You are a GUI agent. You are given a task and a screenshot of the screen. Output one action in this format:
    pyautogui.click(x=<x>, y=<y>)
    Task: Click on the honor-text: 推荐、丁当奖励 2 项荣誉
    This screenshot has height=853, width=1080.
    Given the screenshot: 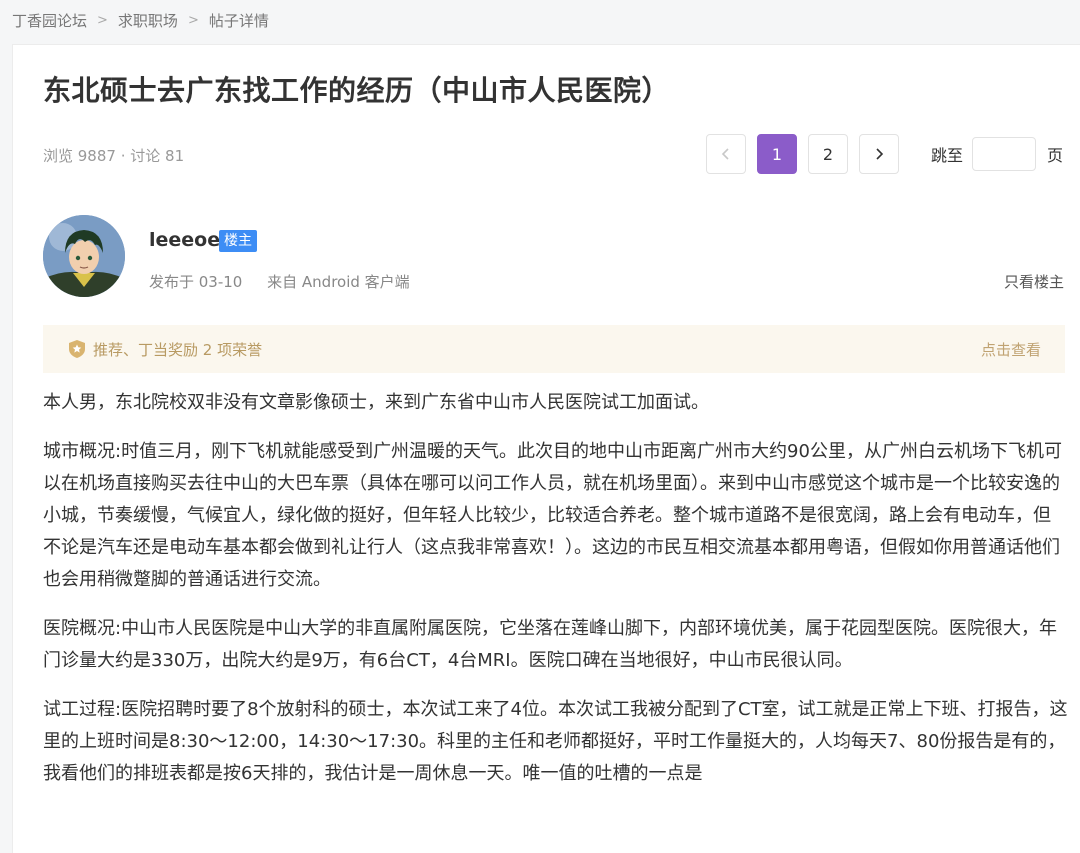 What is the action you would take?
    pyautogui.click(x=178, y=349)
    